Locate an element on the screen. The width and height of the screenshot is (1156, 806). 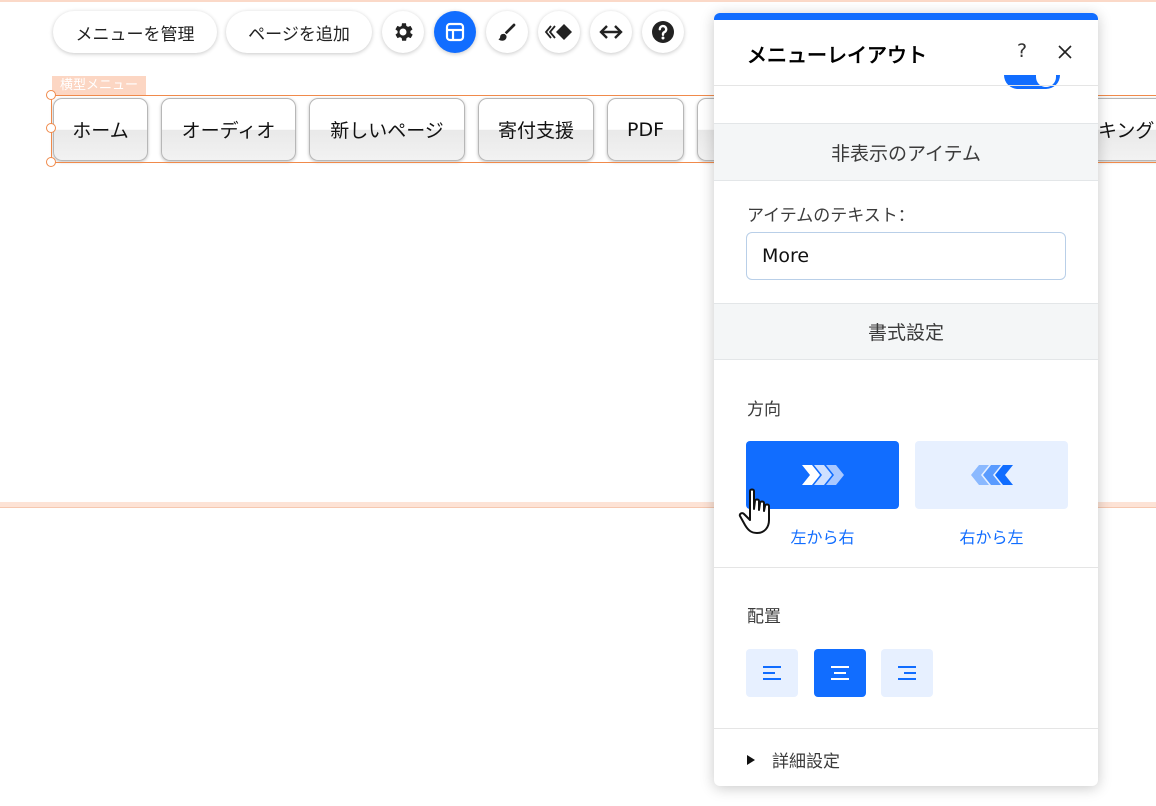
chevrons-right-icon is located at coordinates (822, 475).